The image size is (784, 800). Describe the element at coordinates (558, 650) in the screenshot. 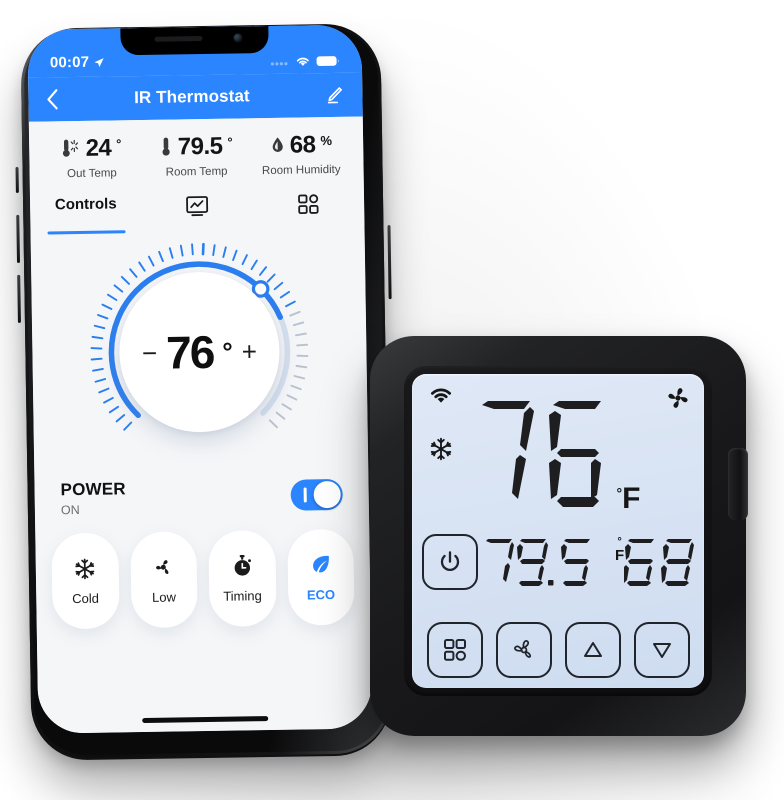

I see `lcd-button-row` at that location.